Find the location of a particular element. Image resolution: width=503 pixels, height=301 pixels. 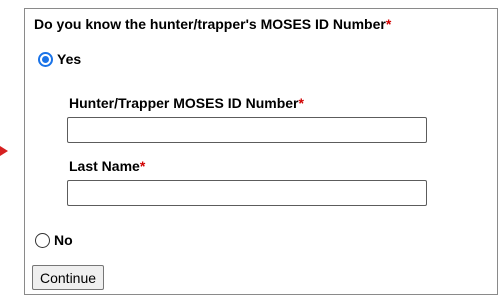

pointer-arrow-icon is located at coordinates (4, 151).